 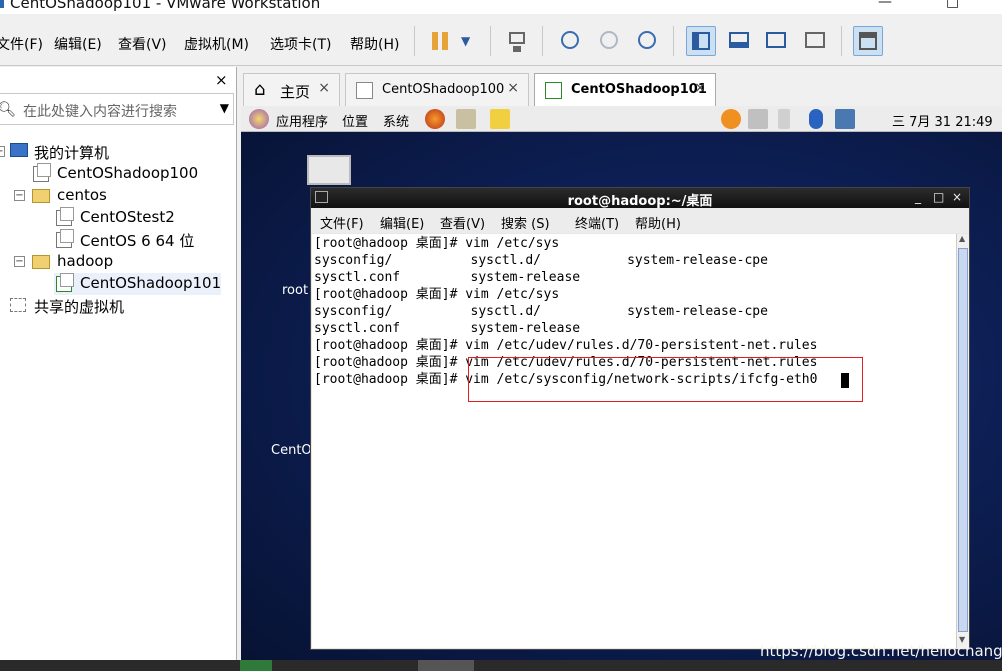 What do you see at coordinates (640, 201) in the screenshot?
I see `terminal-title: root@hadoop:~/桌面` at bounding box center [640, 201].